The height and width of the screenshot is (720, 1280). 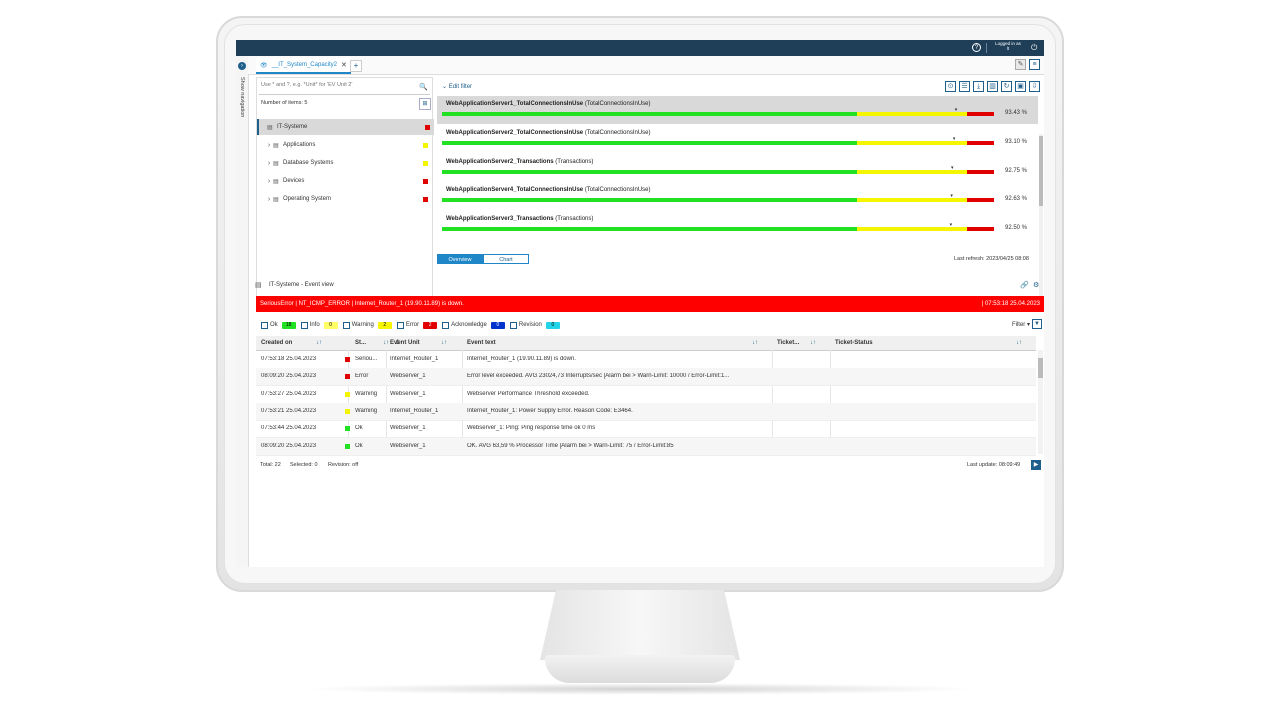 I want to click on play-icon: ▶, so click(x=1036, y=465).